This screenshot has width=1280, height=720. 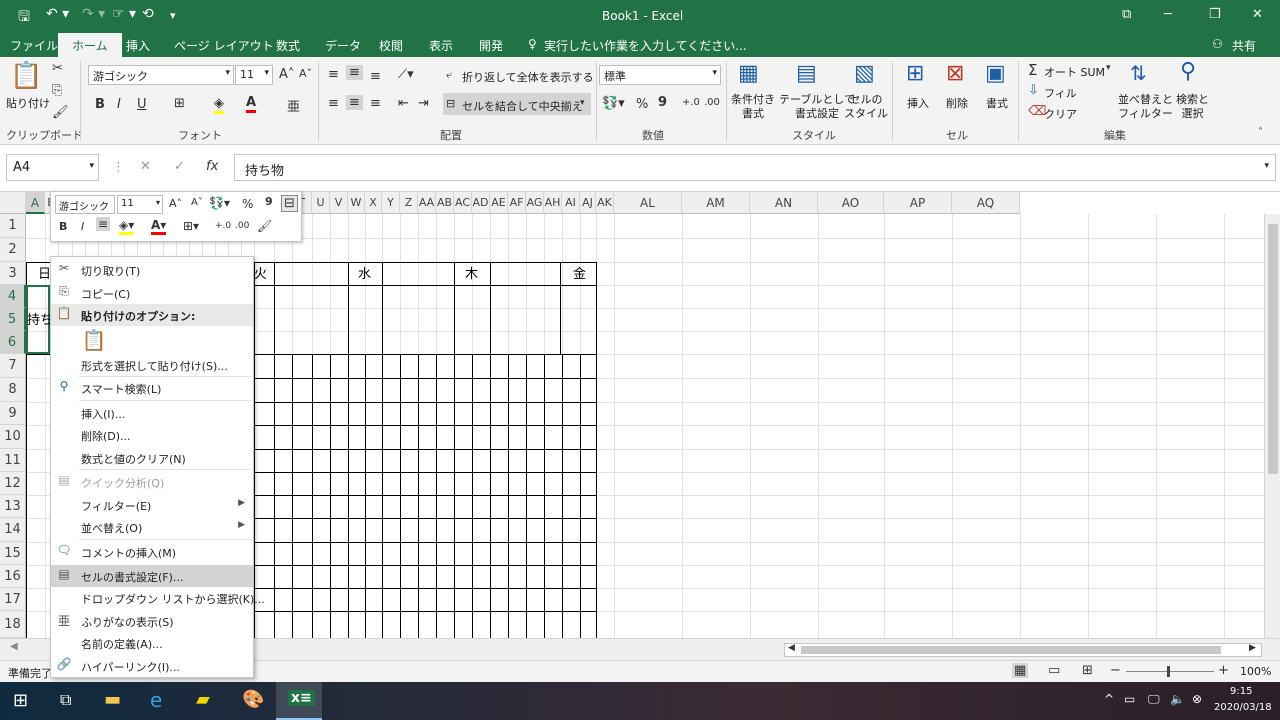 What do you see at coordinates (1273, 349) in the screenshot?
I see `vertical-scroll-thumb` at bounding box center [1273, 349].